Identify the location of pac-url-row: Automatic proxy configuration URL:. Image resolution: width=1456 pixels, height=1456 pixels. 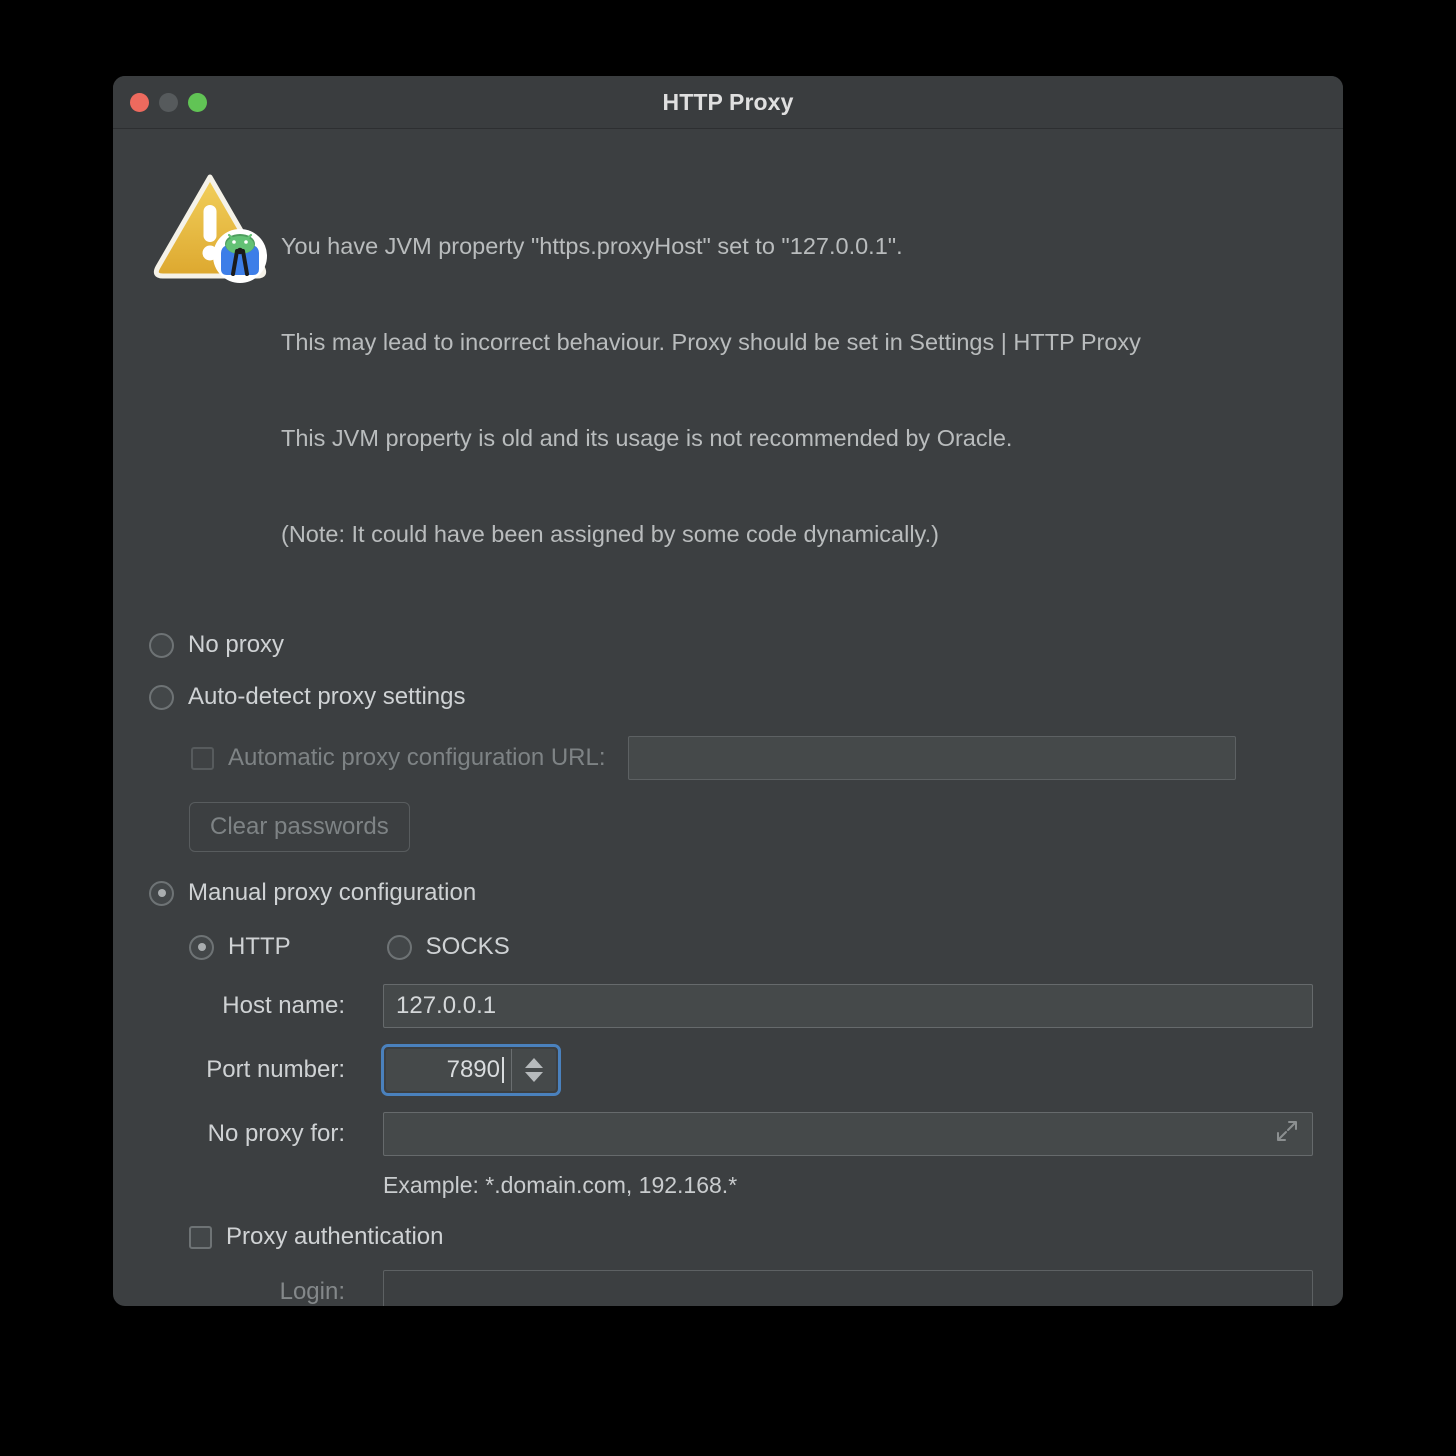
(746, 758).